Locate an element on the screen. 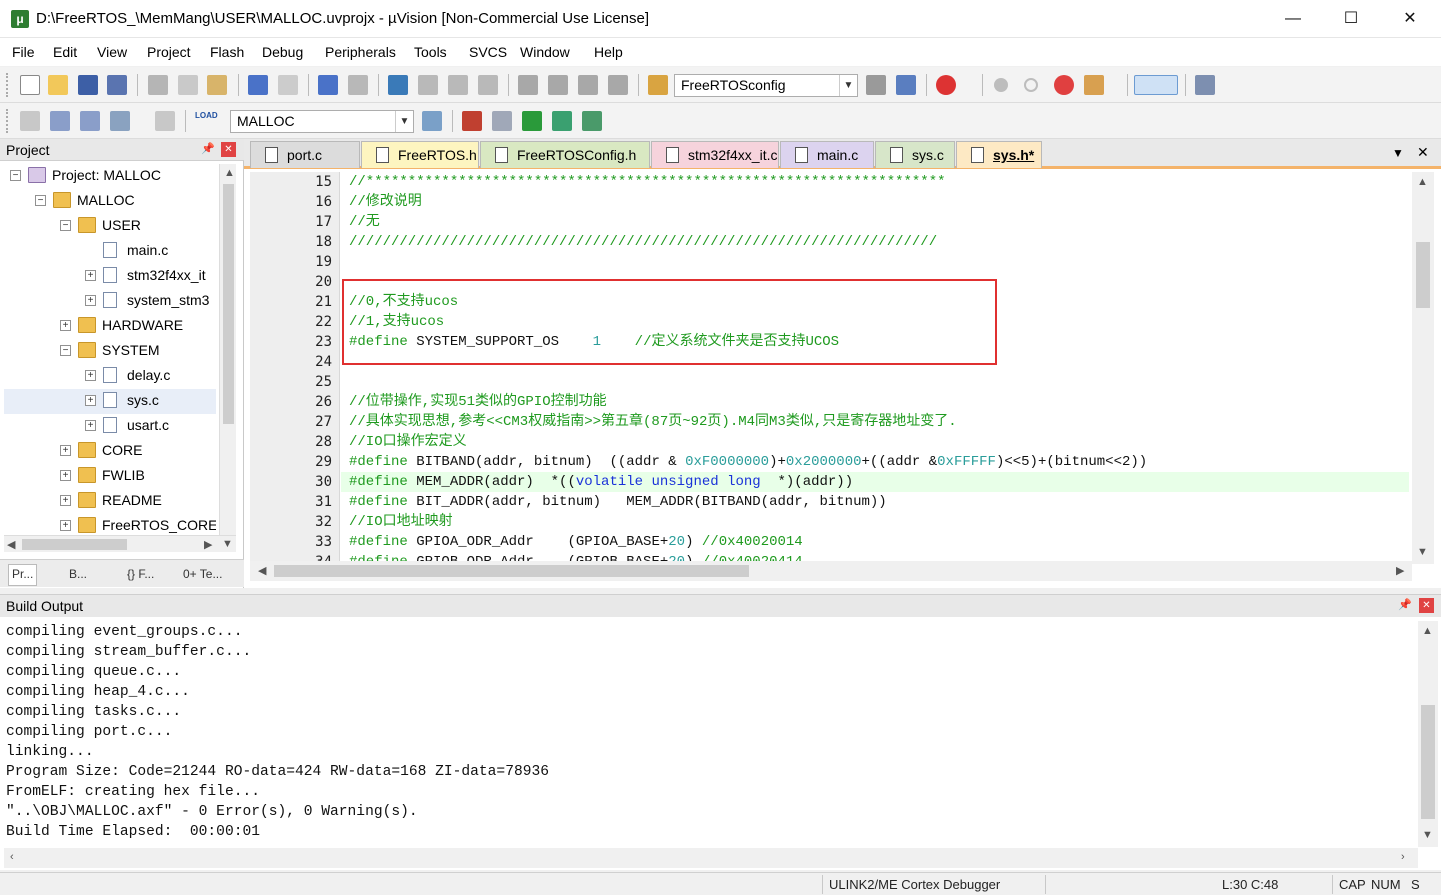 The image size is (1441, 895). editor-horizontal-scrollbar: ◀ ▶ is located at coordinates (831, 571).